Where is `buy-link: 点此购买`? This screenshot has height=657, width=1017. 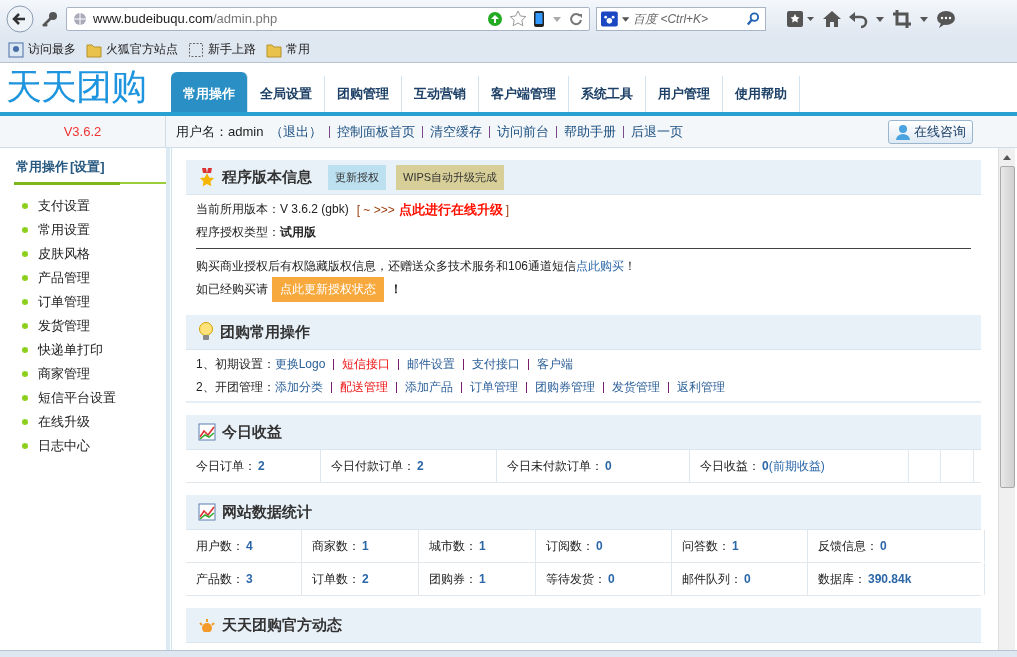 buy-link: 点此购买 is located at coordinates (600, 266).